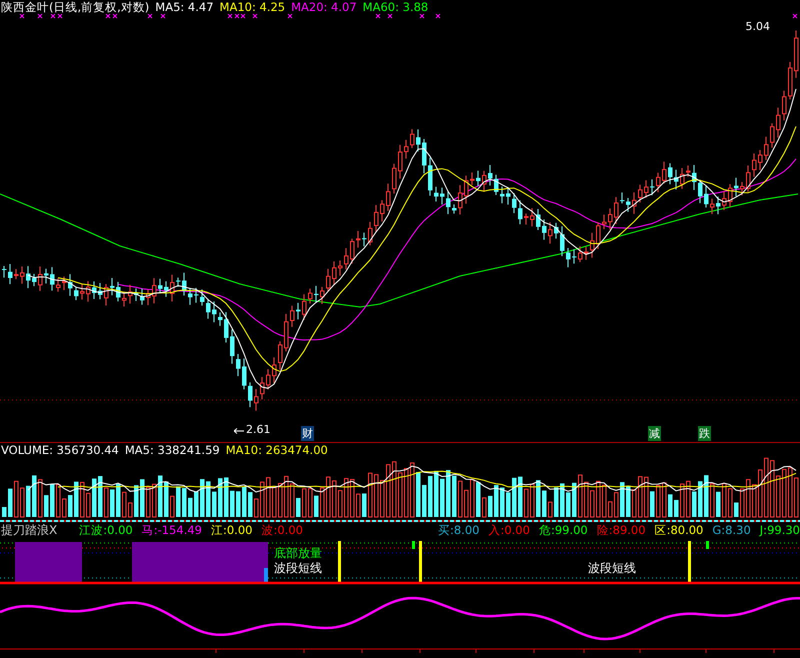 The height and width of the screenshot is (658, 800). What do you see at coordinates (48, 562) in the screenshot?
I see `signal-block` at bounding box center [48, 562].